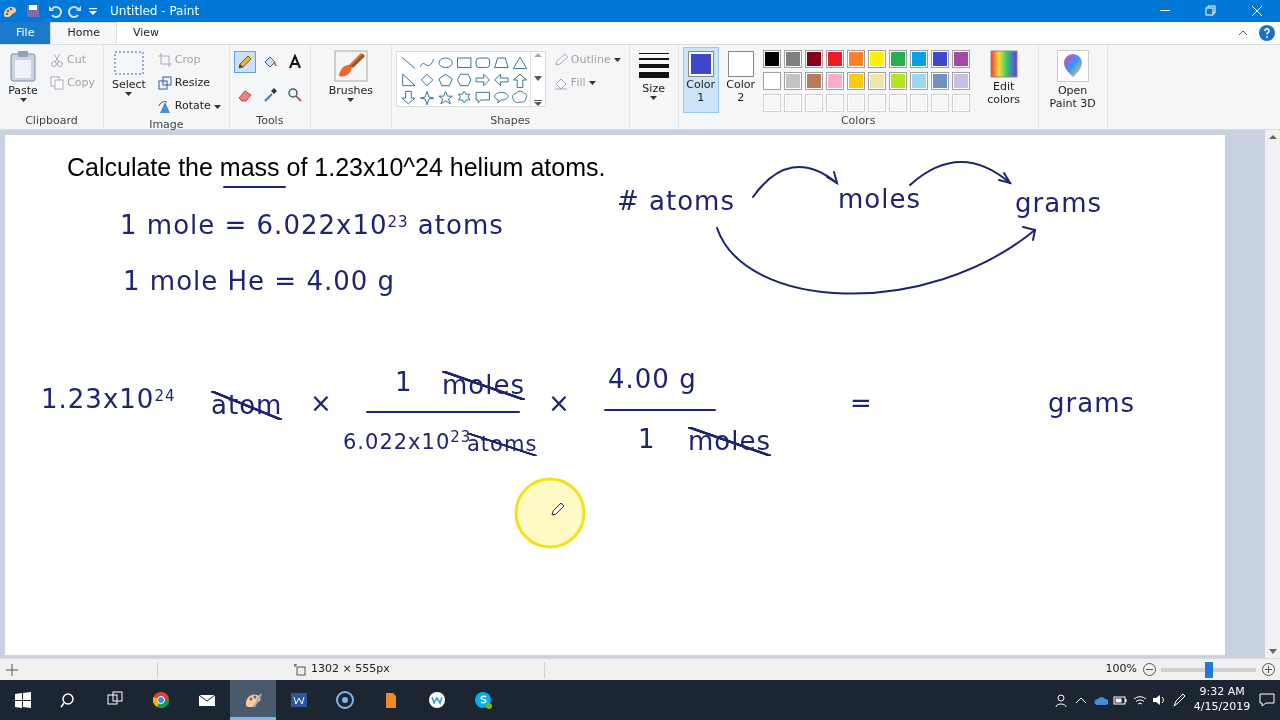  I want to click on close-icon, so click(1257, 11).